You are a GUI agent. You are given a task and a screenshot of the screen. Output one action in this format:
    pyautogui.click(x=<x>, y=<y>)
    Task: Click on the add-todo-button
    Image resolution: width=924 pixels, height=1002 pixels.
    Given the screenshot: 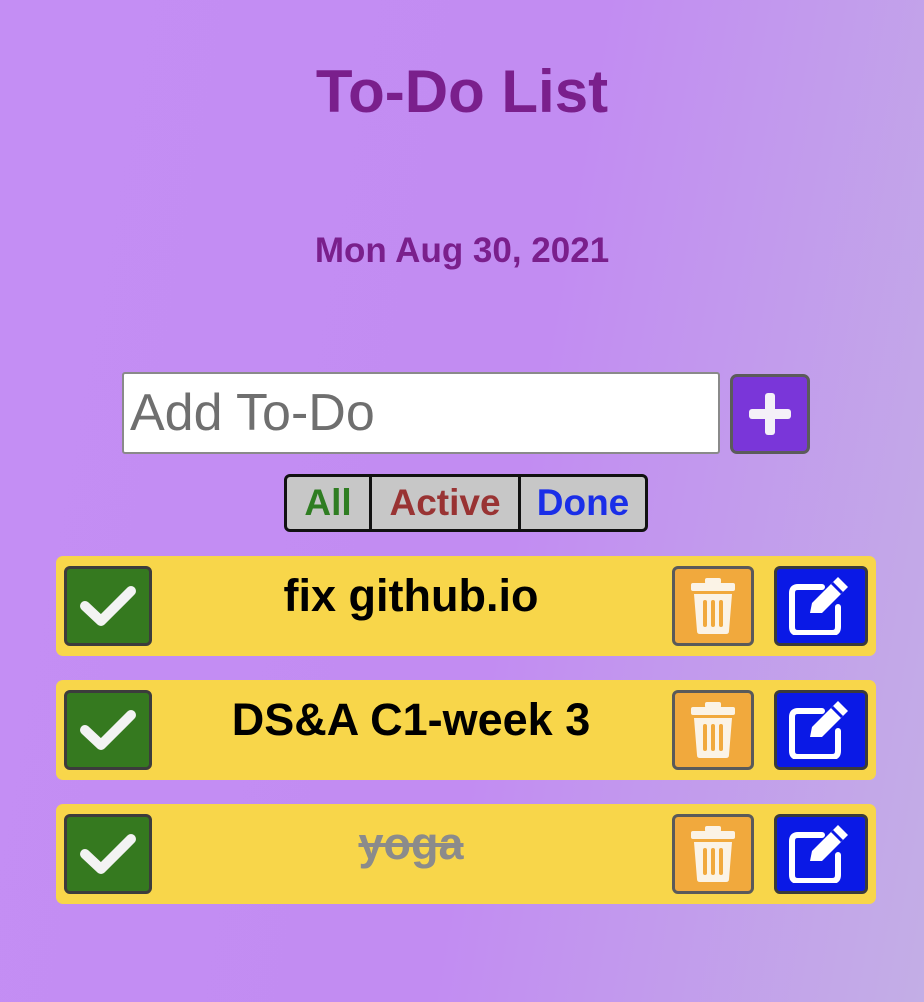 What is the action you would take?
    pyautogui.click(x=770, y=414)
    